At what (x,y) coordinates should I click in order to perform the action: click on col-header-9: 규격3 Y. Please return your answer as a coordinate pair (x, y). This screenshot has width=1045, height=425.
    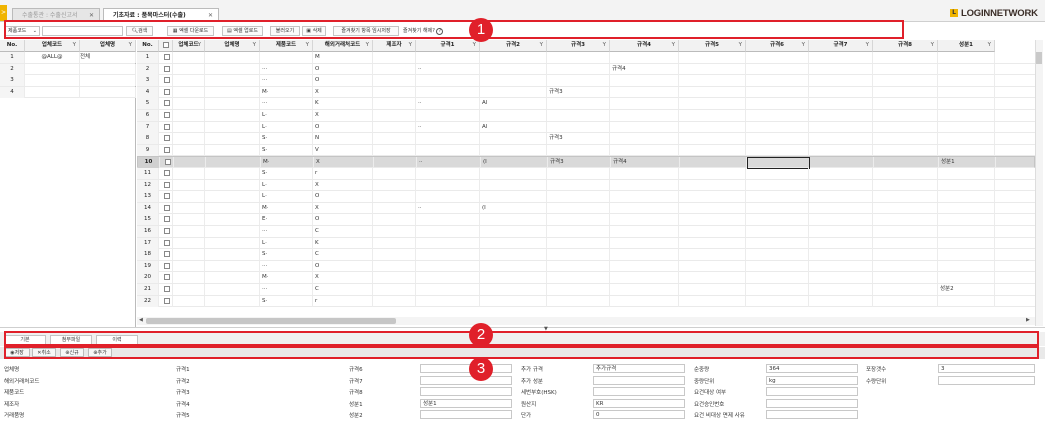
    Looking at the image, I should click on (578, 46).